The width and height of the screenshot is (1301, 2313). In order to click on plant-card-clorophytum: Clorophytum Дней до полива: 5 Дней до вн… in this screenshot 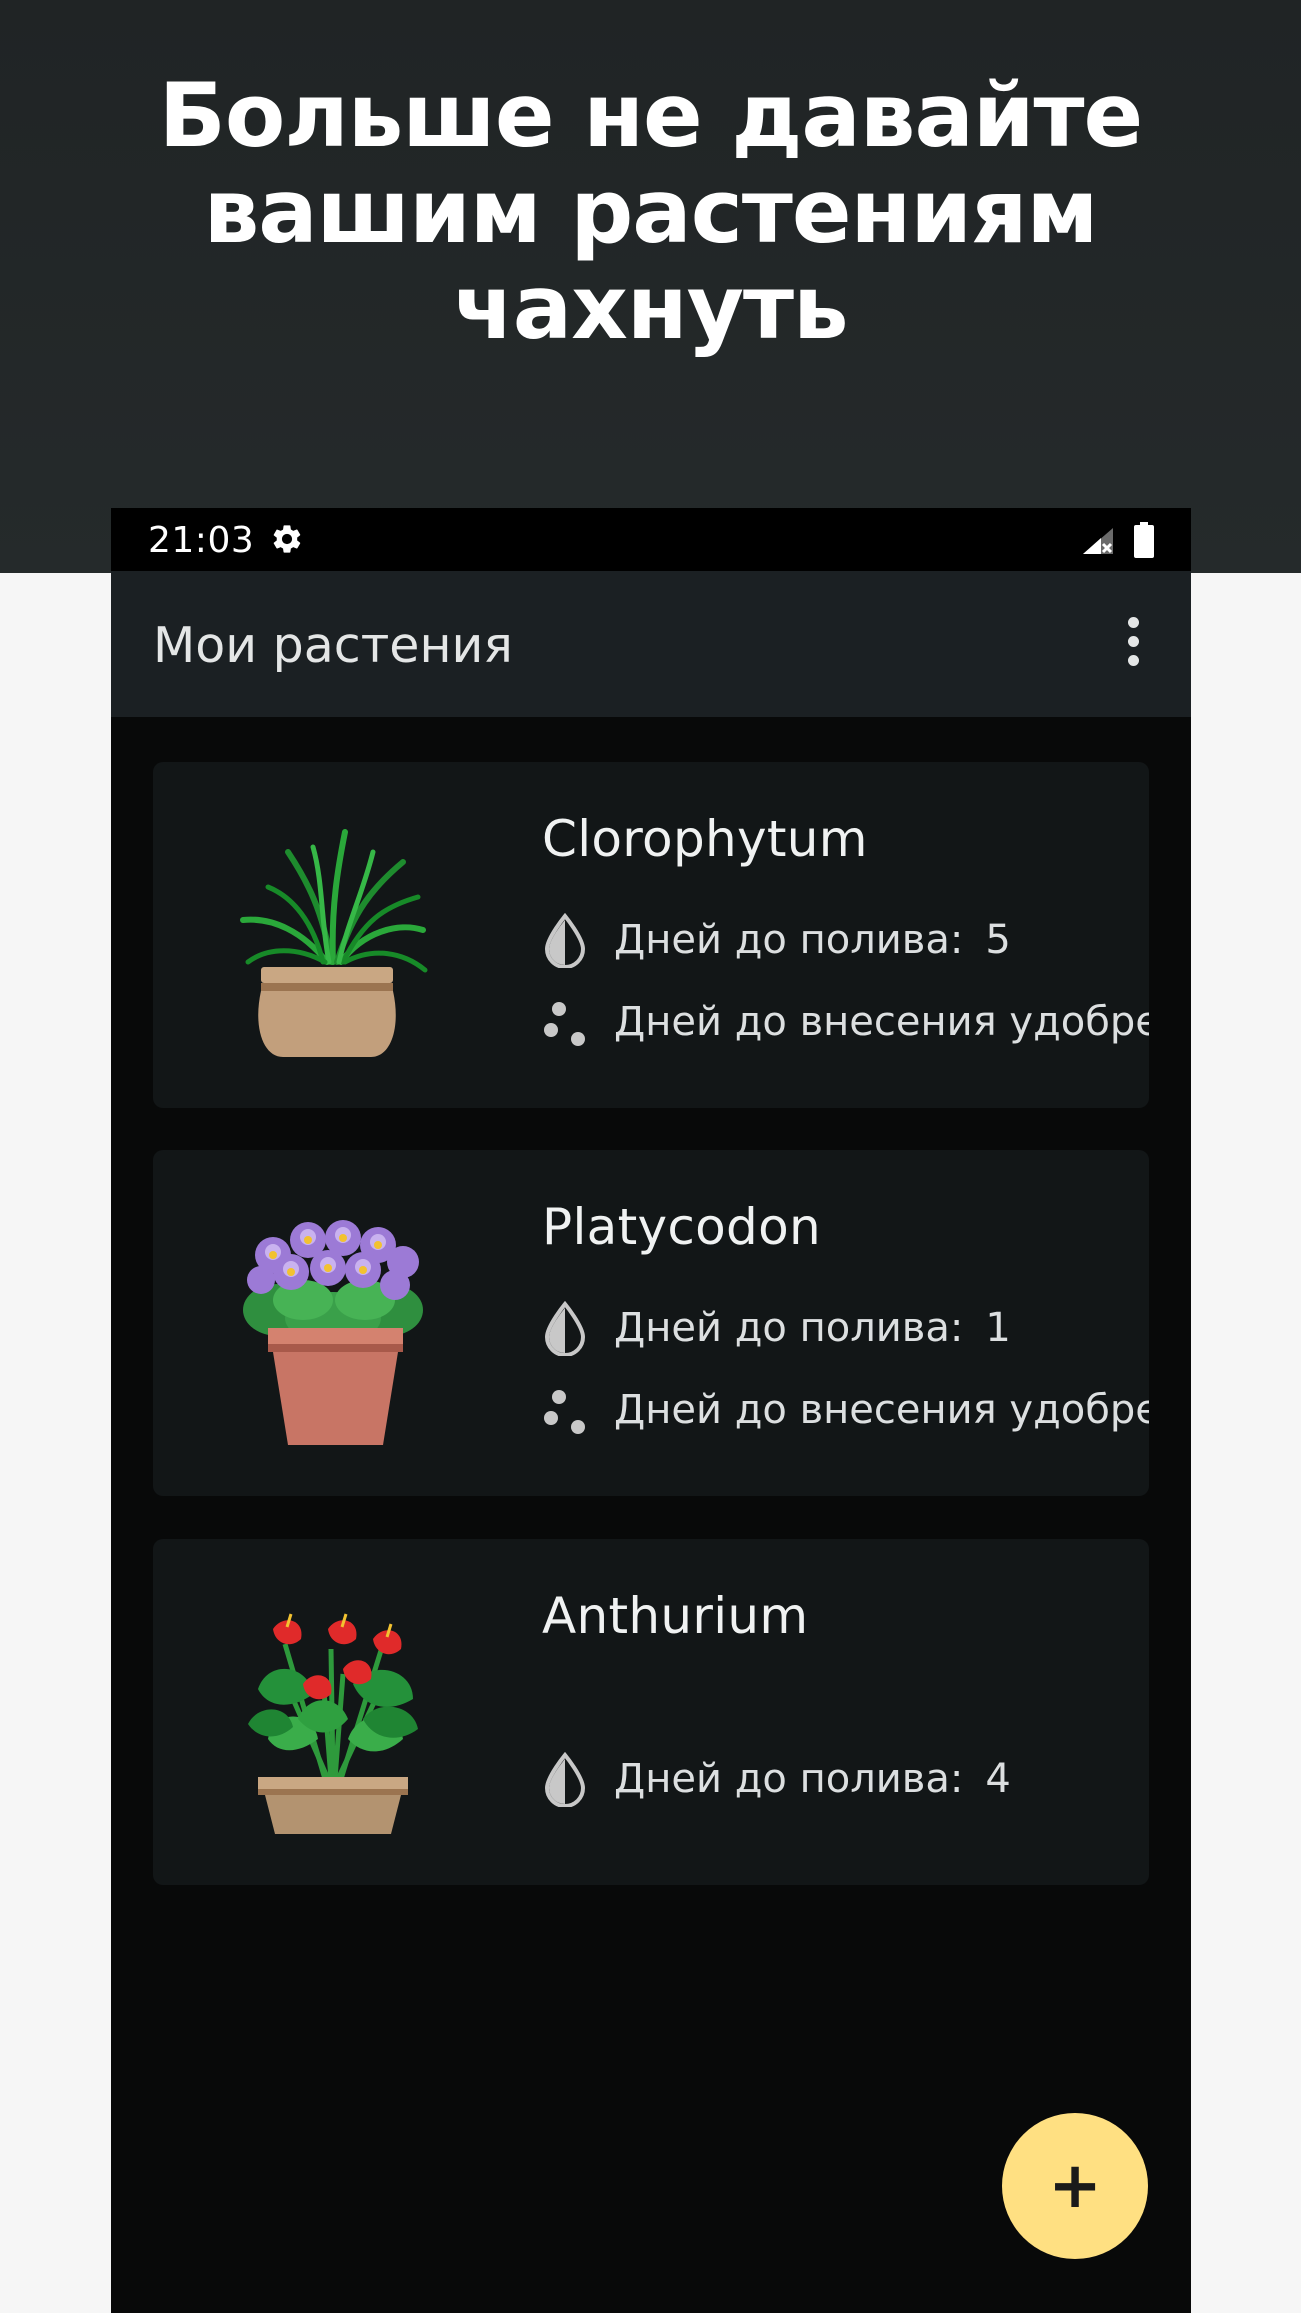, I will do `click(651, 935)`.